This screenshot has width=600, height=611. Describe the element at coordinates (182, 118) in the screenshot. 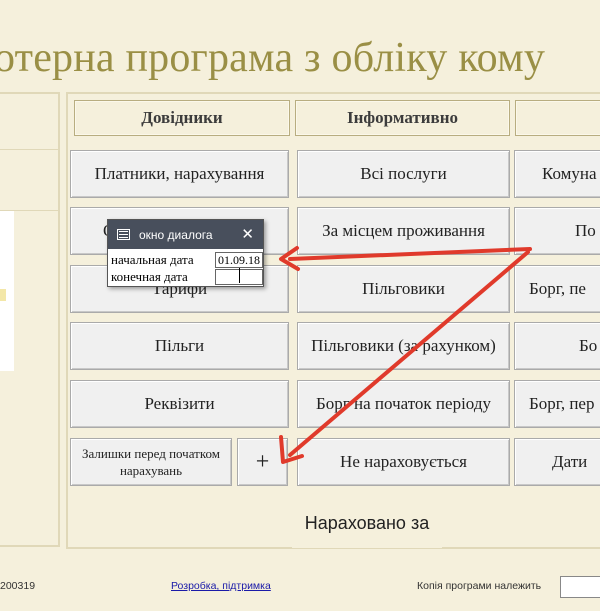

I see `header-directories: Довідники` at that location.